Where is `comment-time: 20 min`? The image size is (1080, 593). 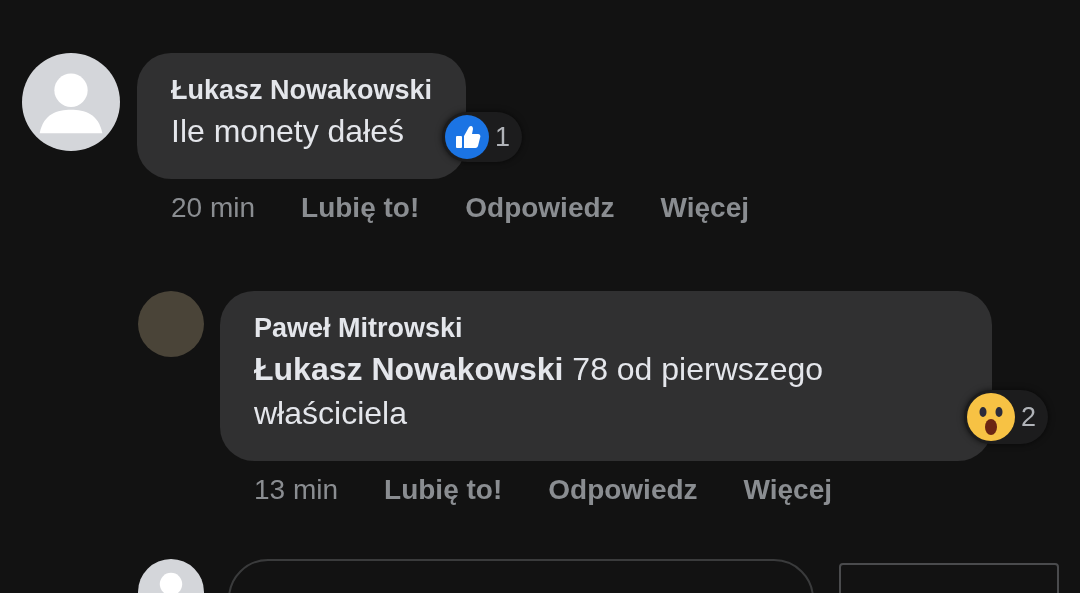 comment-time: 20 min is located at coordinates (213, 208).